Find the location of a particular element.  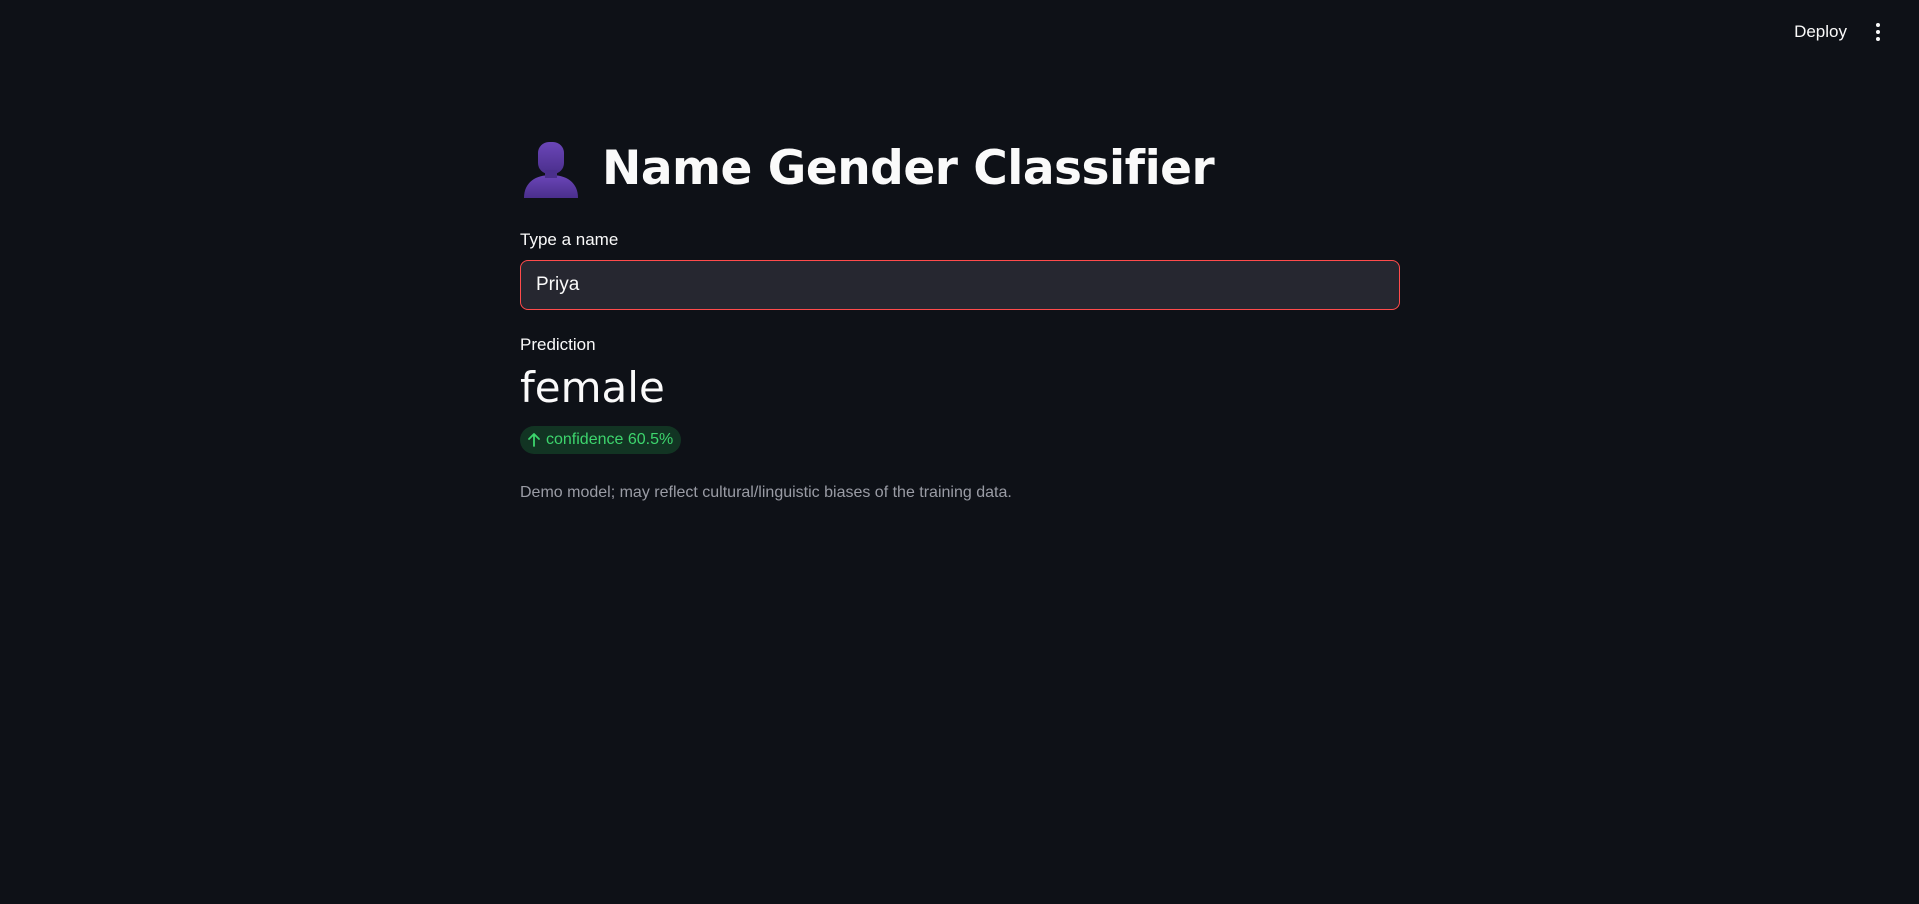

prediction-value: female is located at coordinates (592, 387).